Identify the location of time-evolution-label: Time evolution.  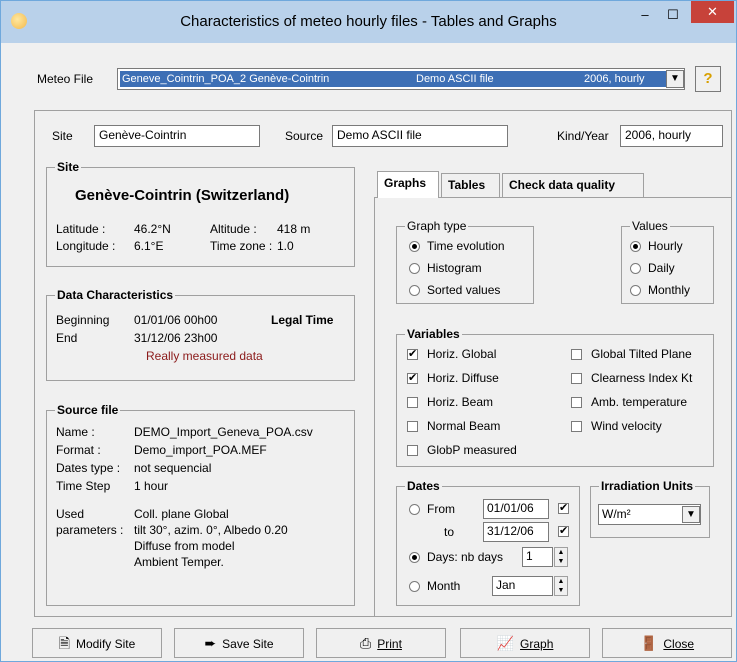
(466, 246).